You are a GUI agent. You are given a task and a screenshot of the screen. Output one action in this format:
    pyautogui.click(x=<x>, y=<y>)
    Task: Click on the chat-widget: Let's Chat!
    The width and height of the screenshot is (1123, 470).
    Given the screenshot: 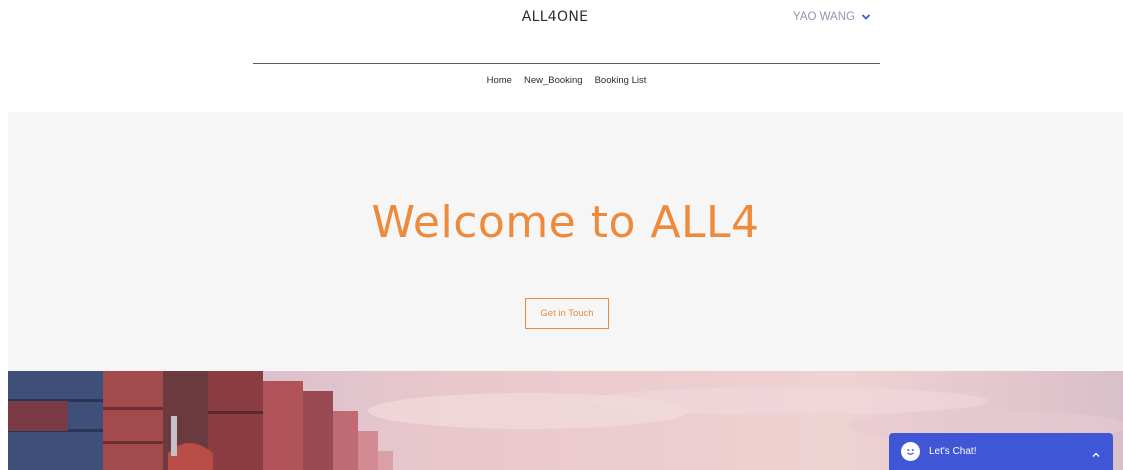 What is the action you would take?
    pyautogui.click(x=1001, y=451)
    